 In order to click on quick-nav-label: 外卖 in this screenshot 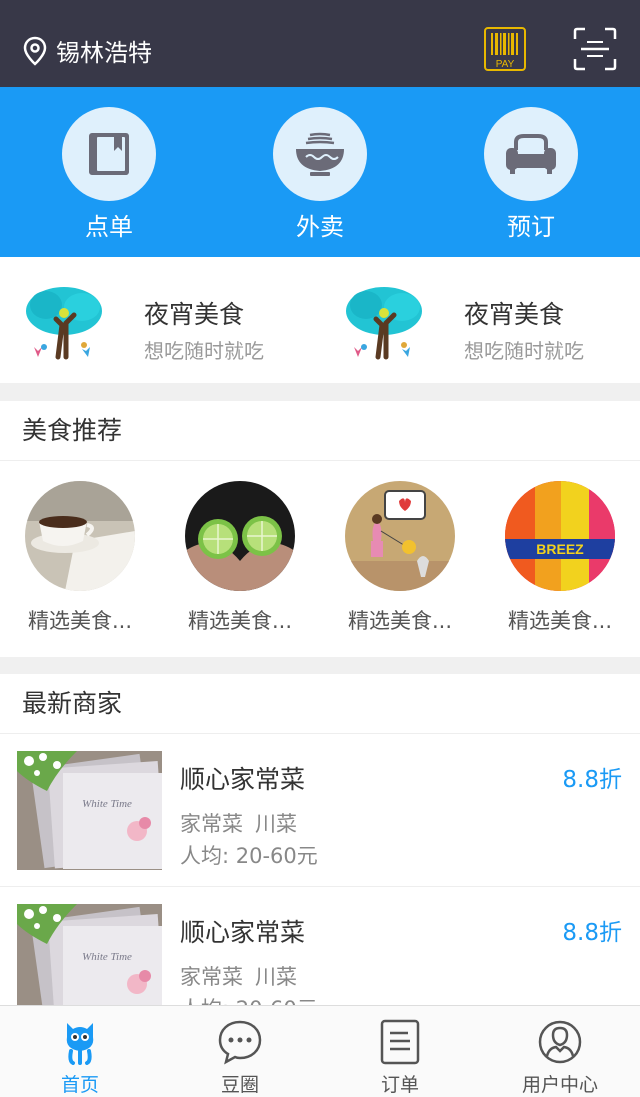, I will do `click(320, 227)`.